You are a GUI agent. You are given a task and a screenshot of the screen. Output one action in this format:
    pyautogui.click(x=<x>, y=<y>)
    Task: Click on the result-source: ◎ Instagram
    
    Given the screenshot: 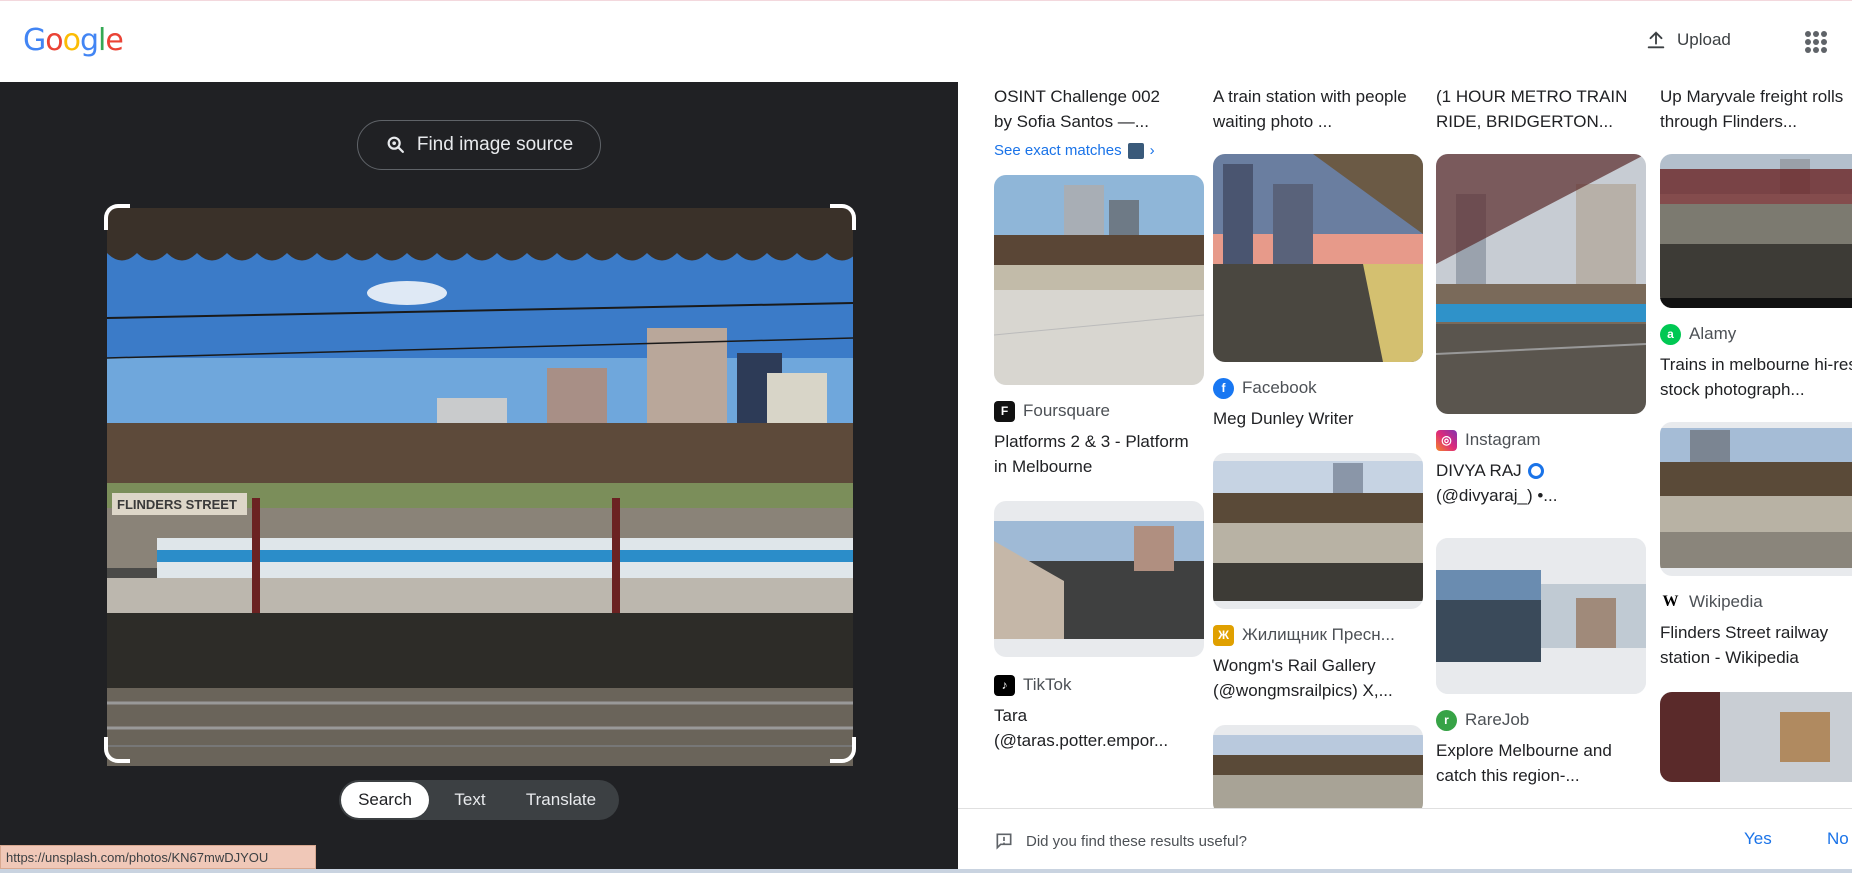 What is the action you would take?
    pyautogui.click(x=1541, y=440)
    